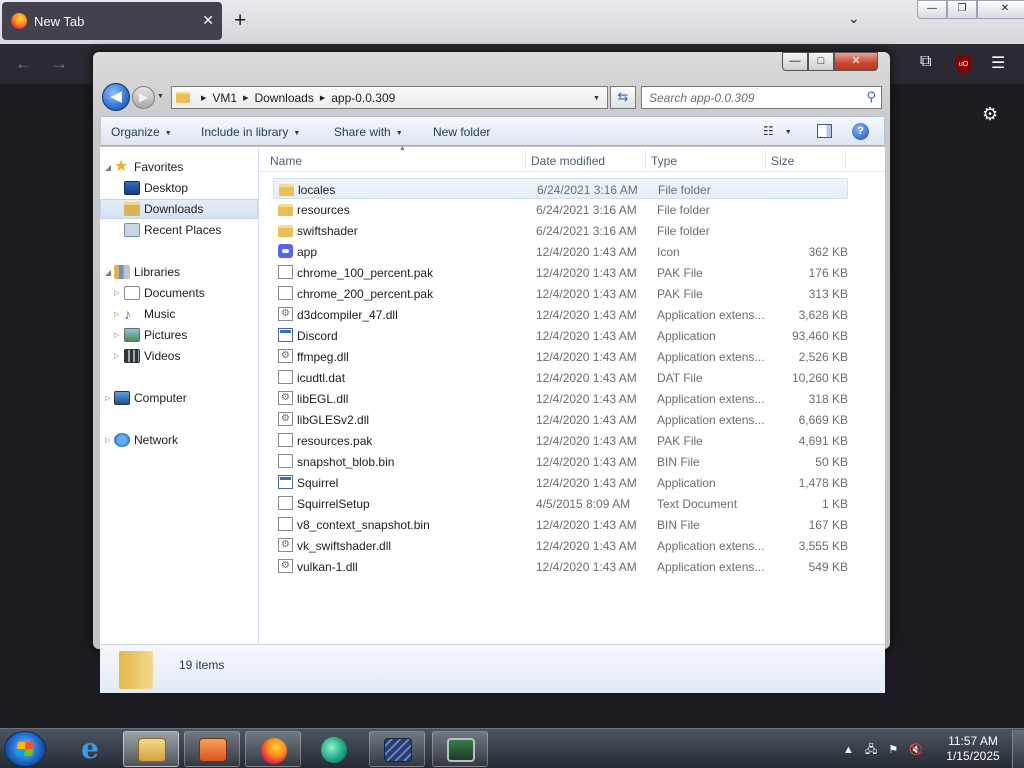 The height and width of the screenshot is (768, 1024). Describe the element at coordinates (179, 188) in the screenshot. I see `nav-desktop: Desktop` at that location.